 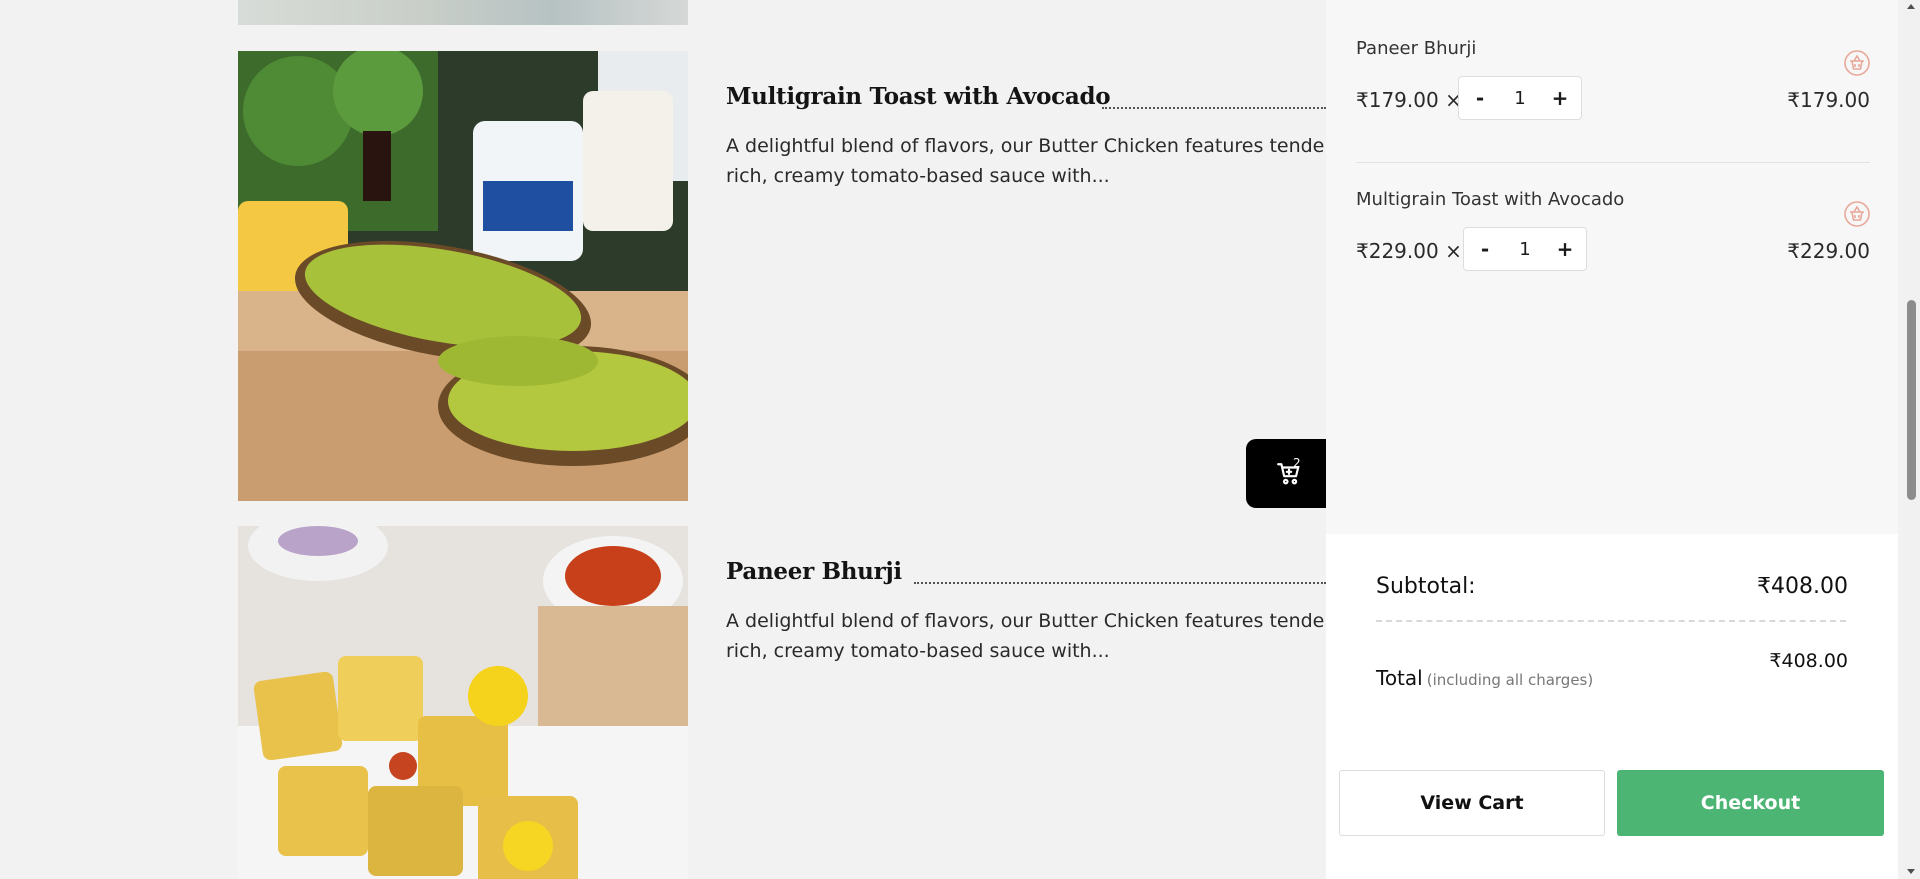 I want to click on total-label: Total (including all charges), so click(x=1484, y=678).